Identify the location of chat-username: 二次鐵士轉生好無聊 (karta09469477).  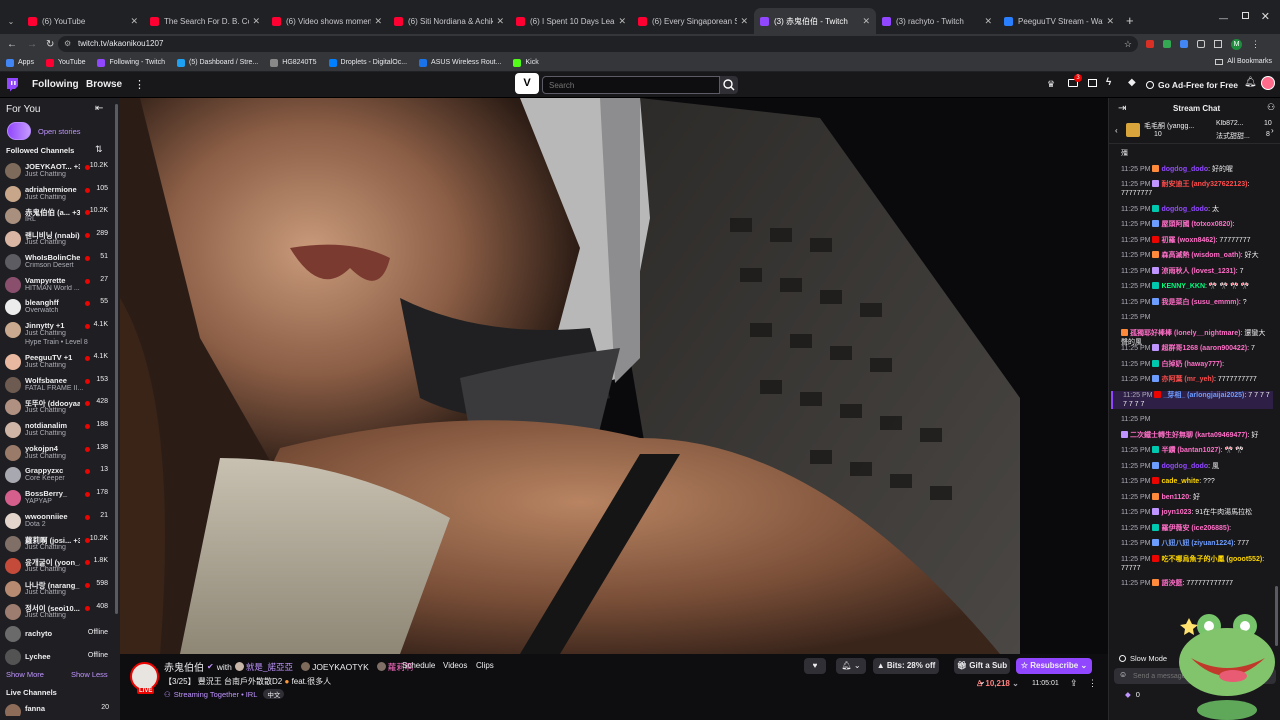
(1189, 435).